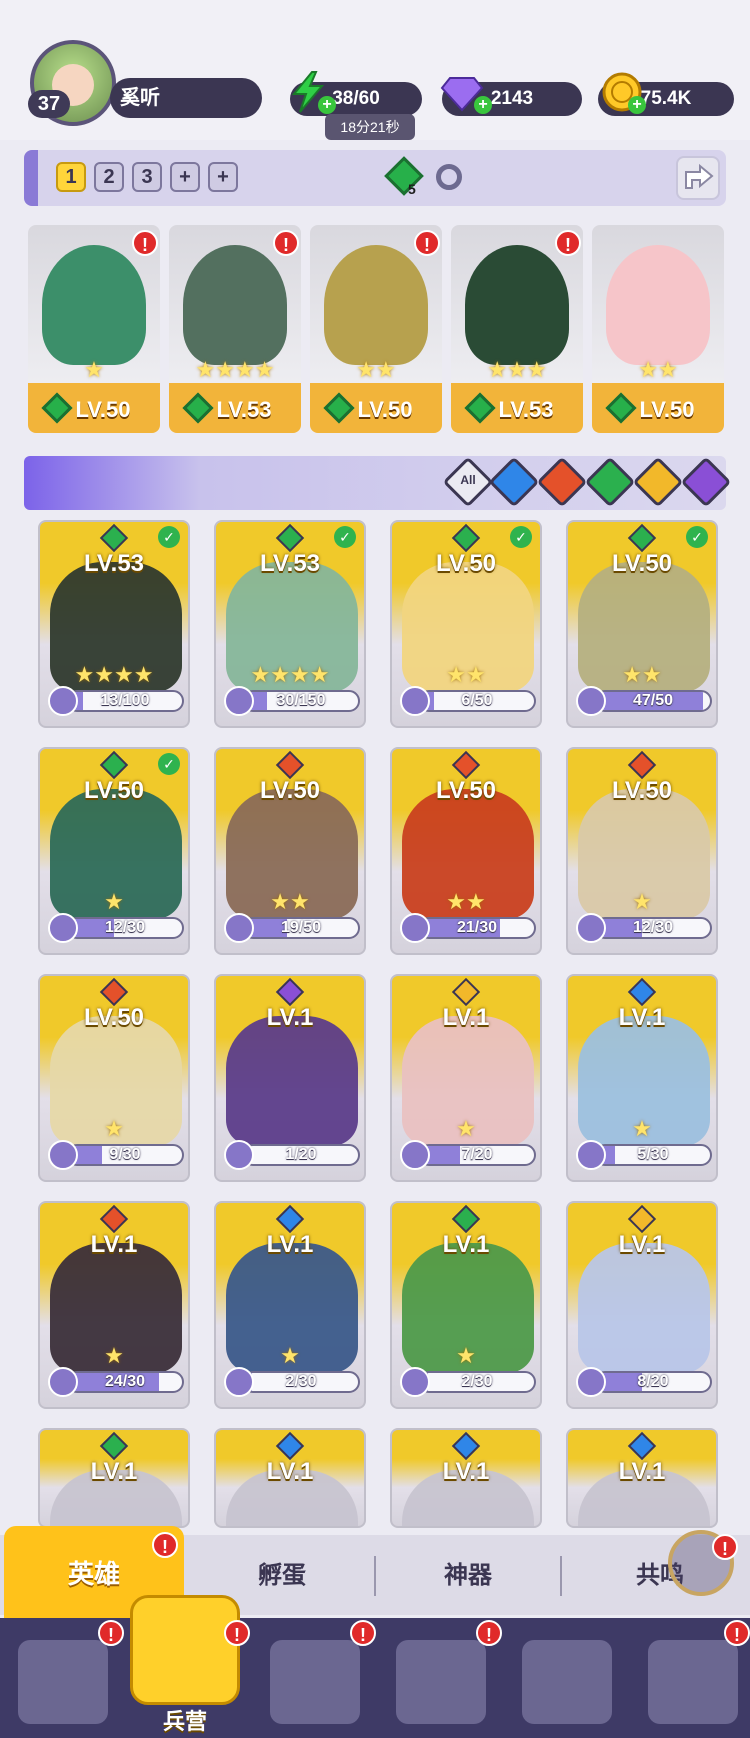 This screenshot has height=1738, width=750. What do you see at coordinates (114, 851) in the screenshot?
I see `hero-card: LV.50 ✓ ★ 12/30` at bounding box center [114, 851].